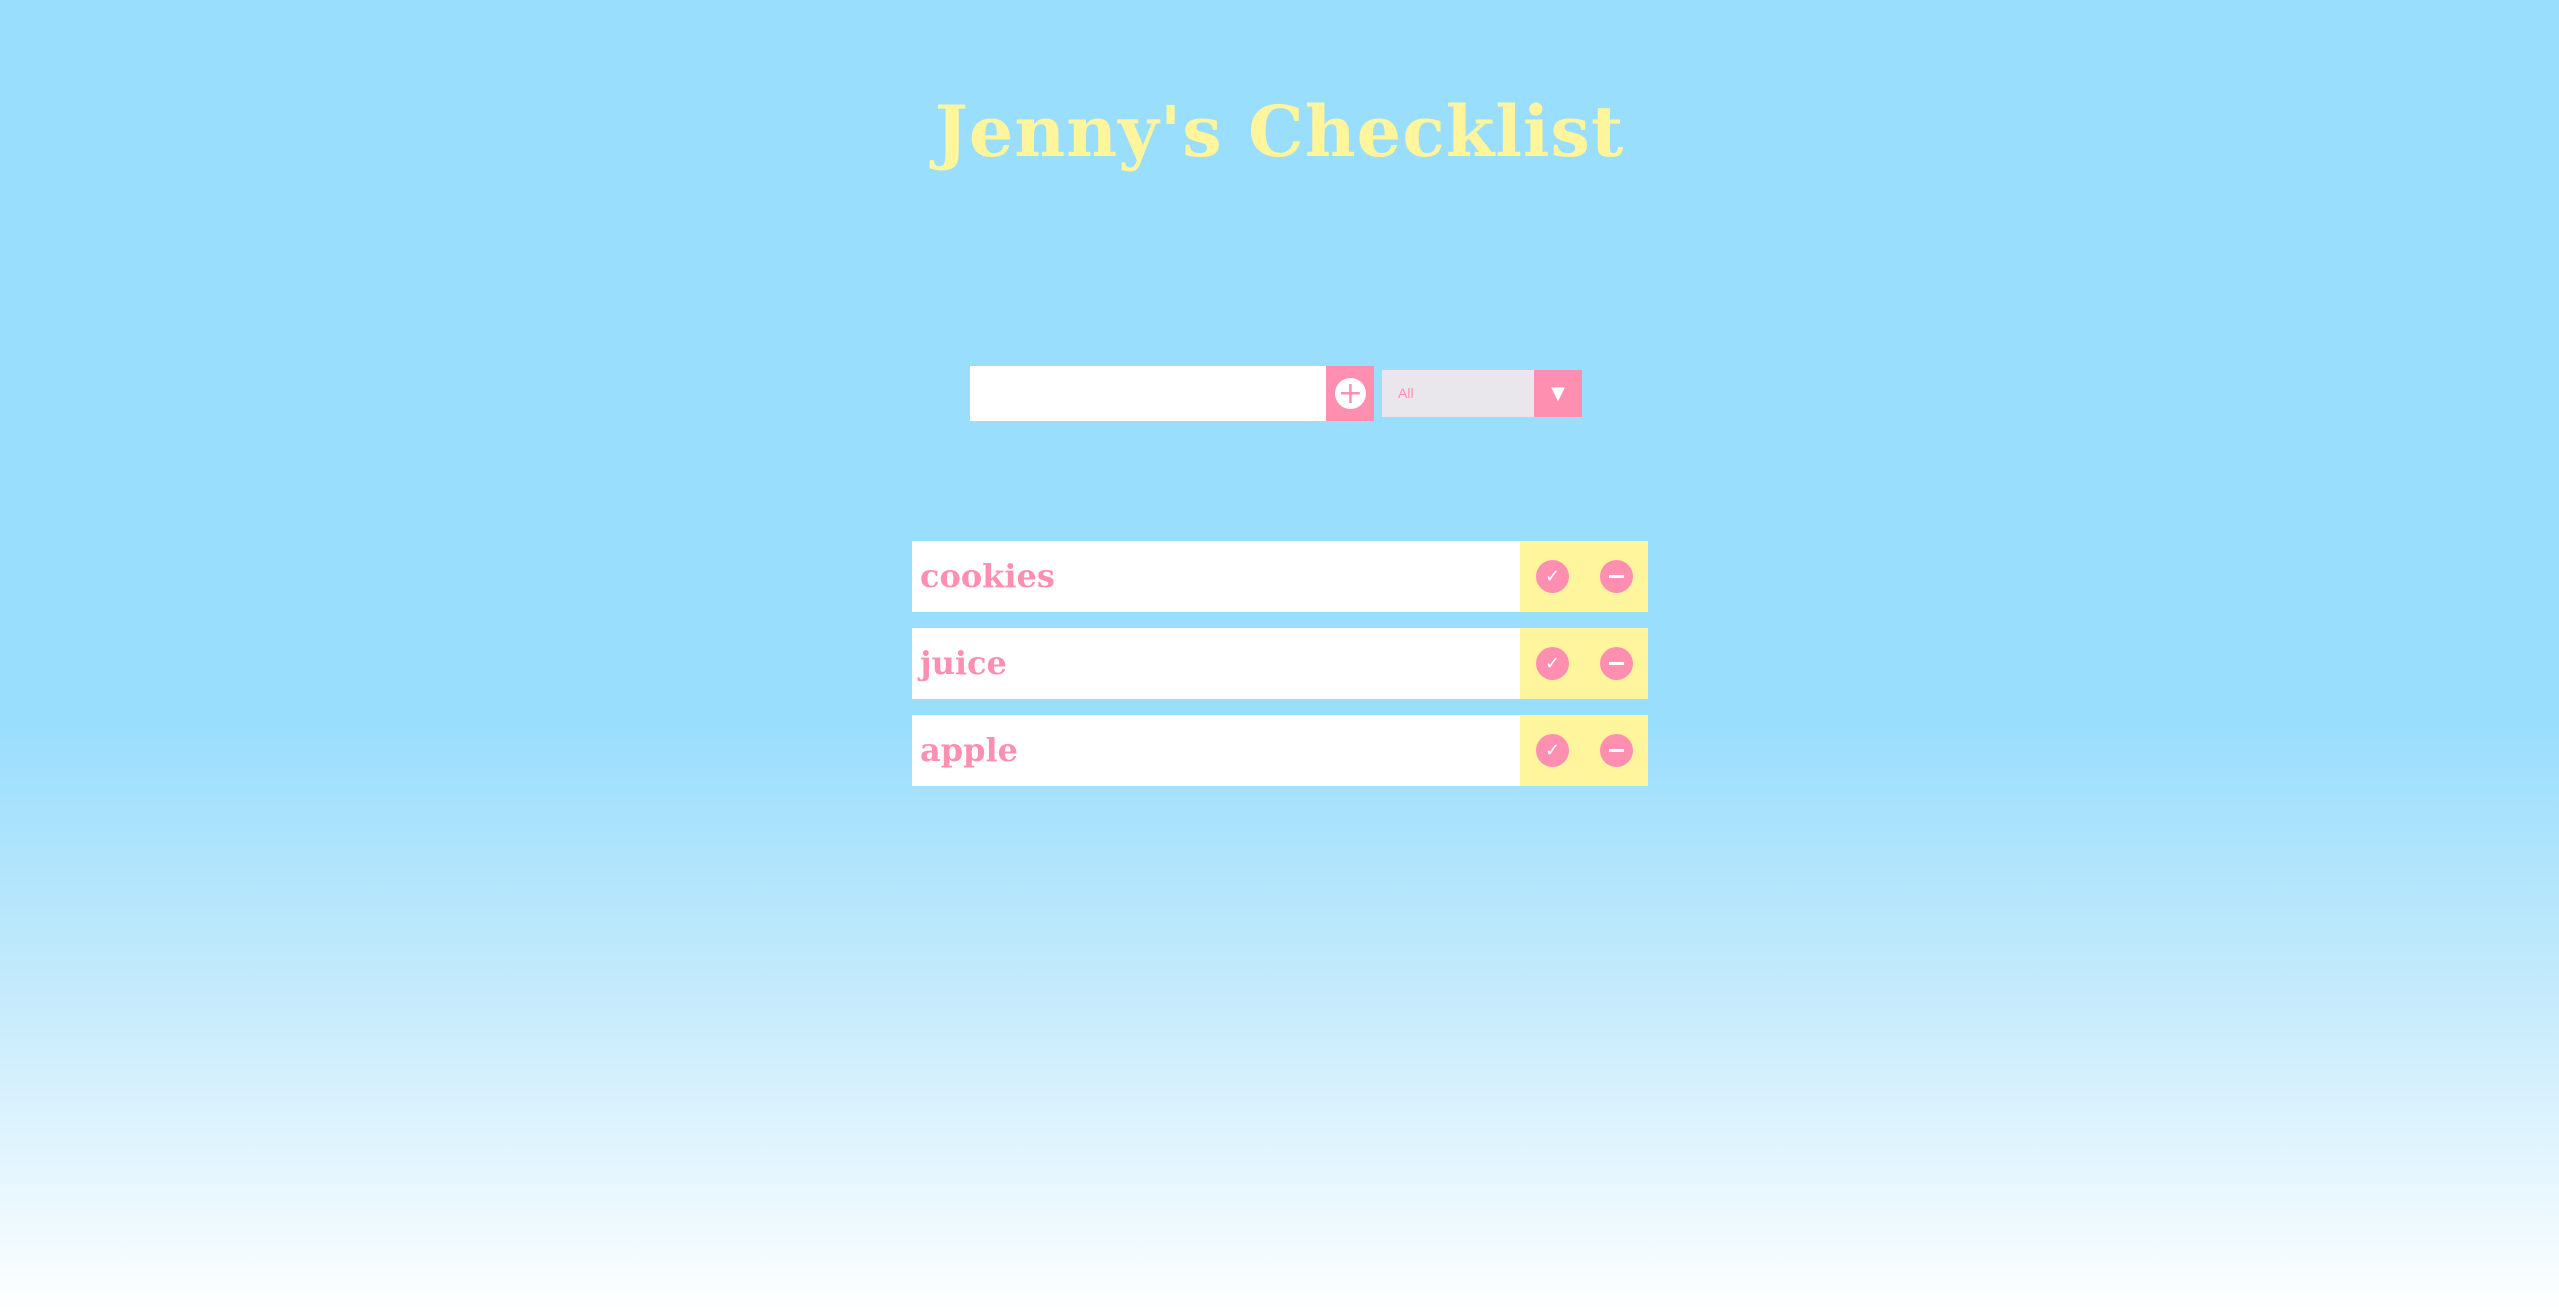  I want to click on filter-select: All ▼, so click(1482, 393).